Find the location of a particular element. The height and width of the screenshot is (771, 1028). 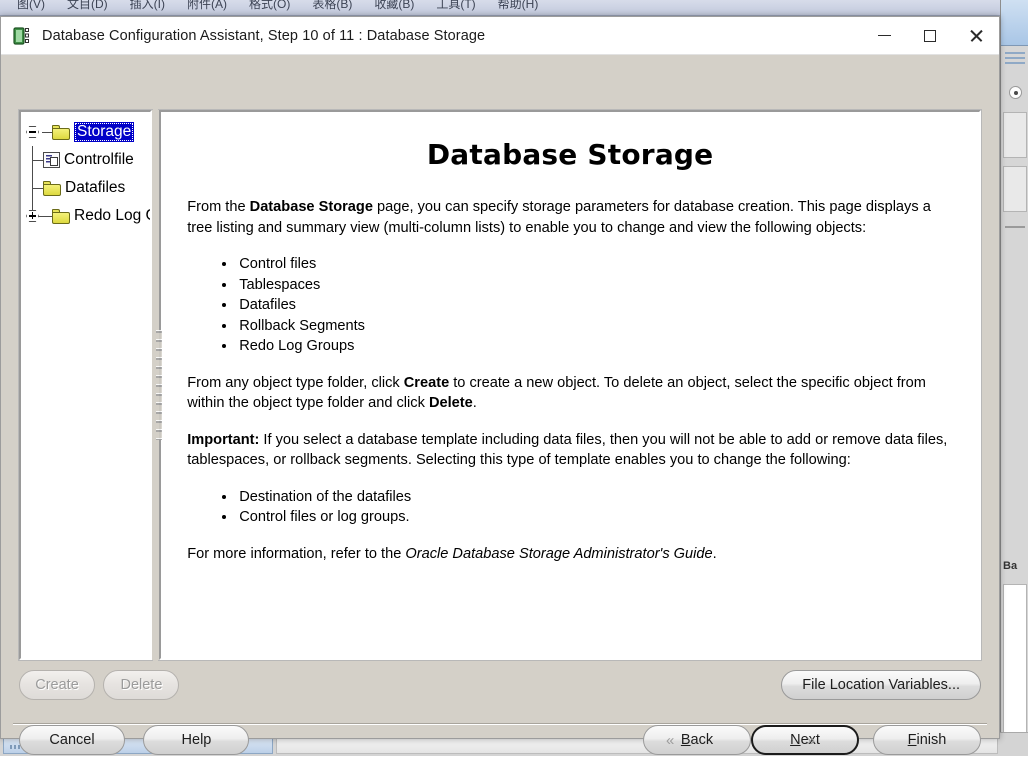

help-button: Help is located at coordinates (196, 740).